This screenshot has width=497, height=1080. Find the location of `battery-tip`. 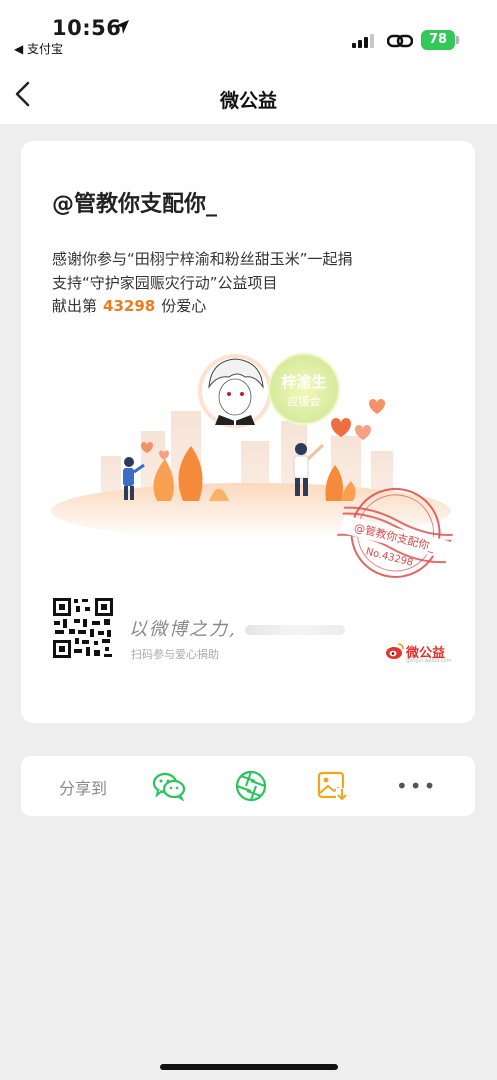

battery-tip is located at coordinates (457, 40).